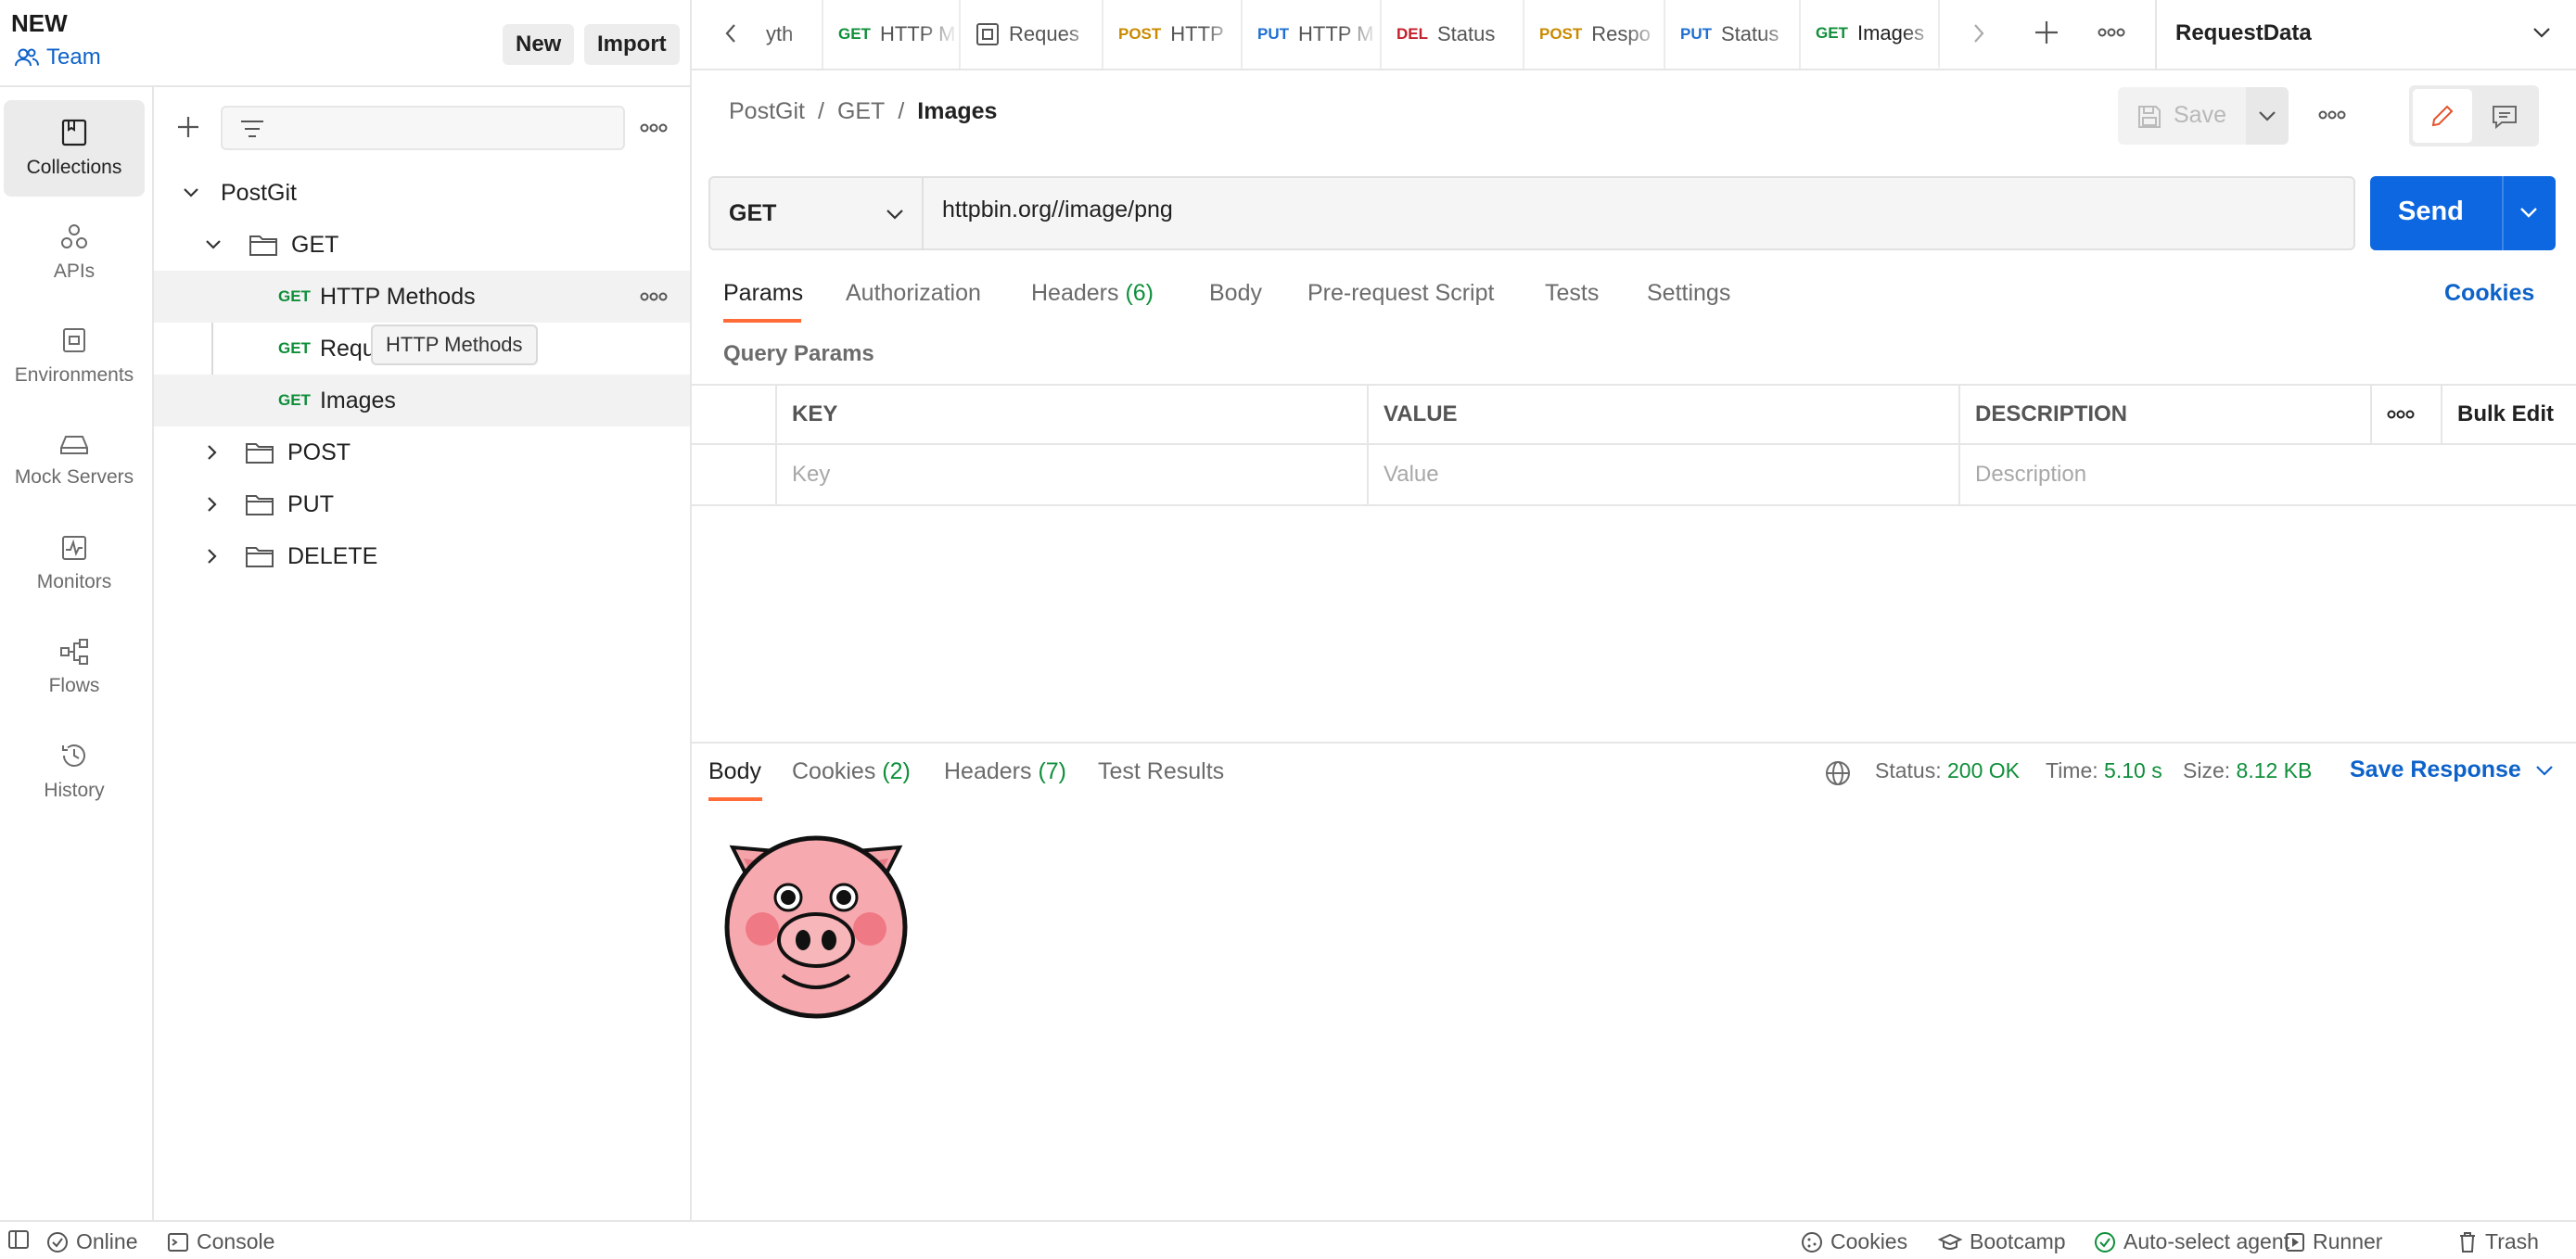  Describe the element at coordinates (1838, 773) in the screenshot. I see `globe-icon` at that location.